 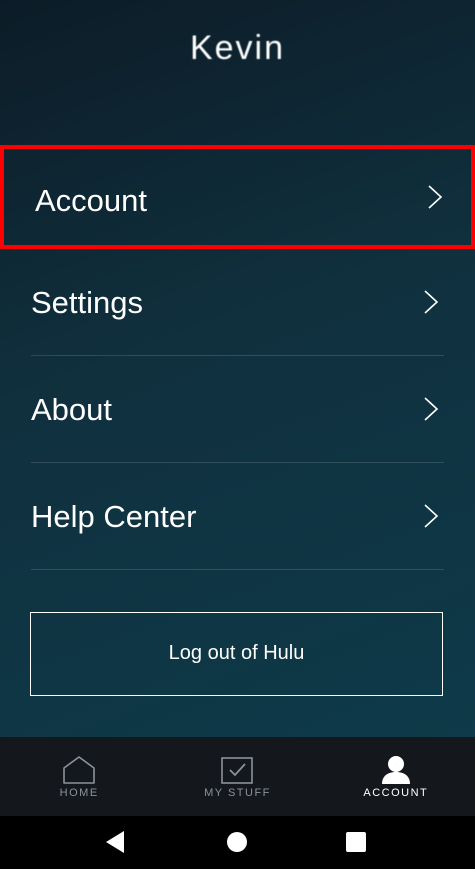 I want to click on logout-button: Log out of Hulu, so click(x=236, y=654).